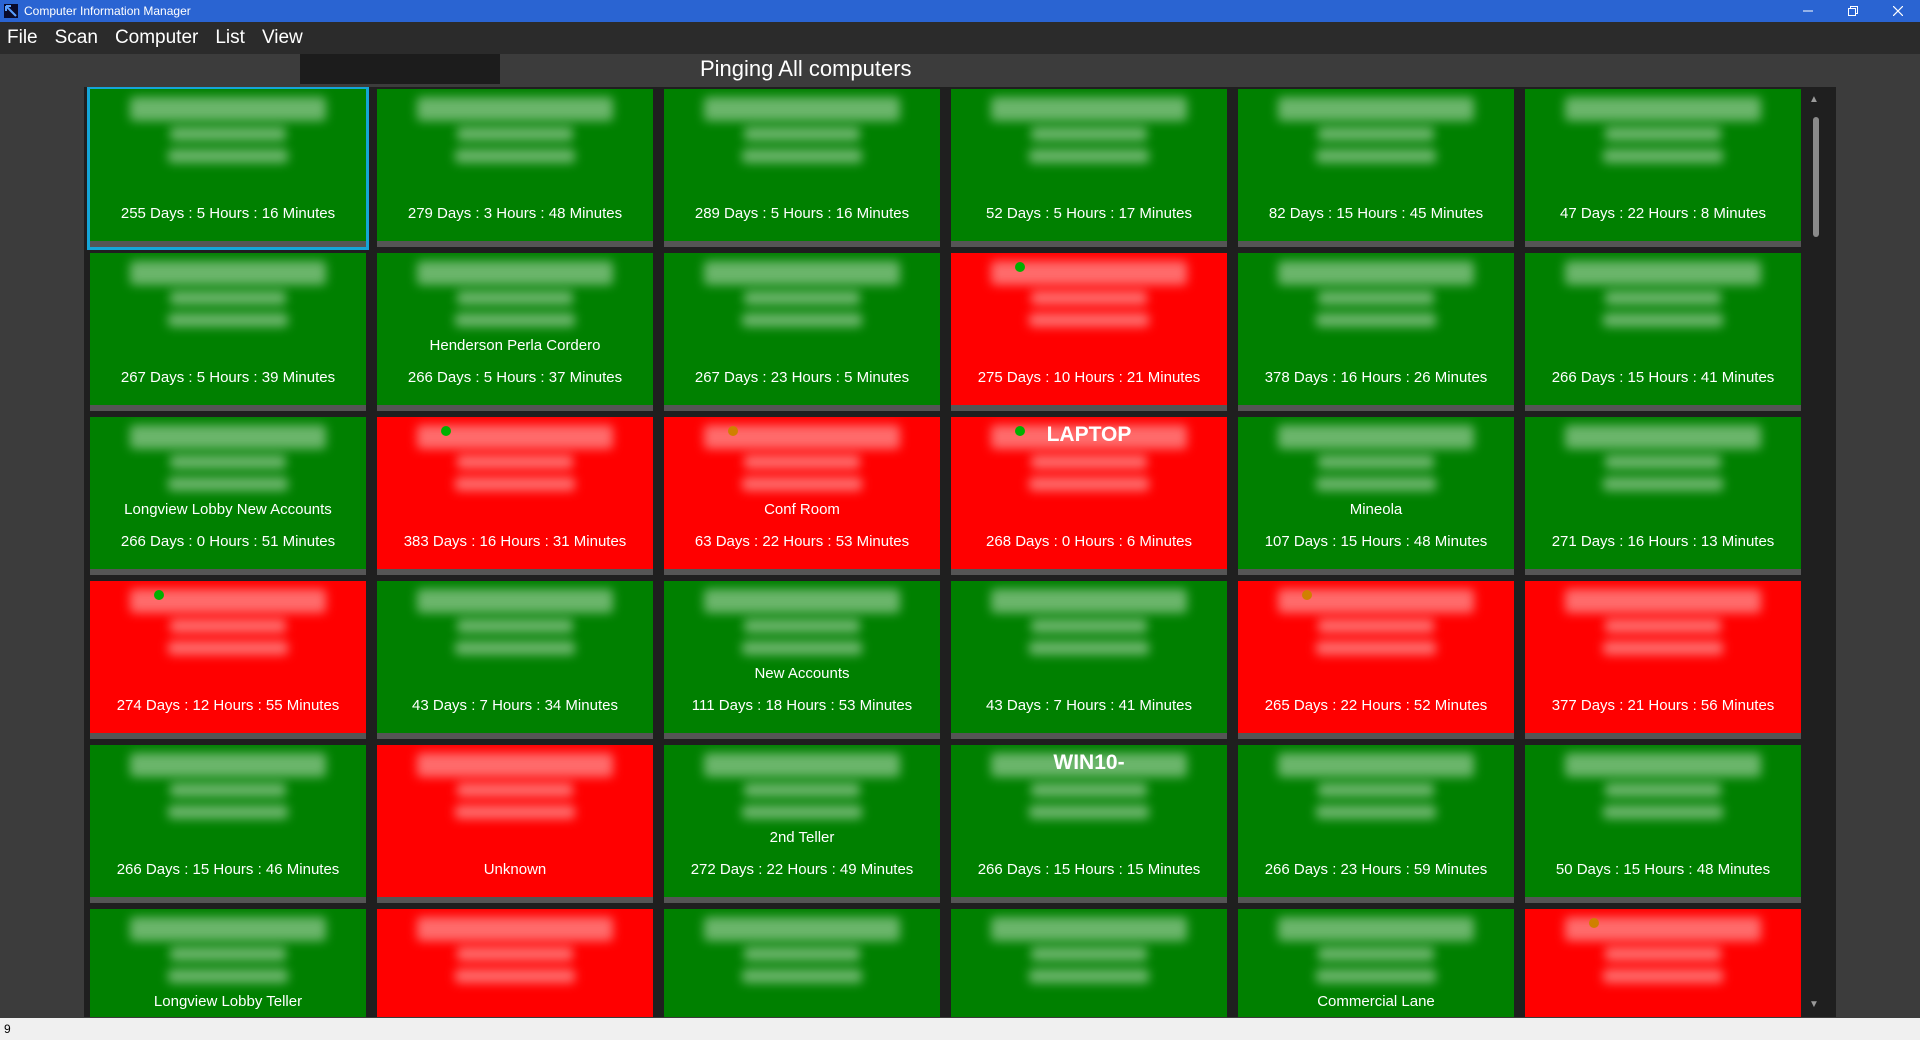 This screenshot has height=1040, width=1920. Describe the element at coordinates (802, 168) in the screenshot. I see `computer-tile: 289 Days : 5 Hours : 16 Minutes` at that location.